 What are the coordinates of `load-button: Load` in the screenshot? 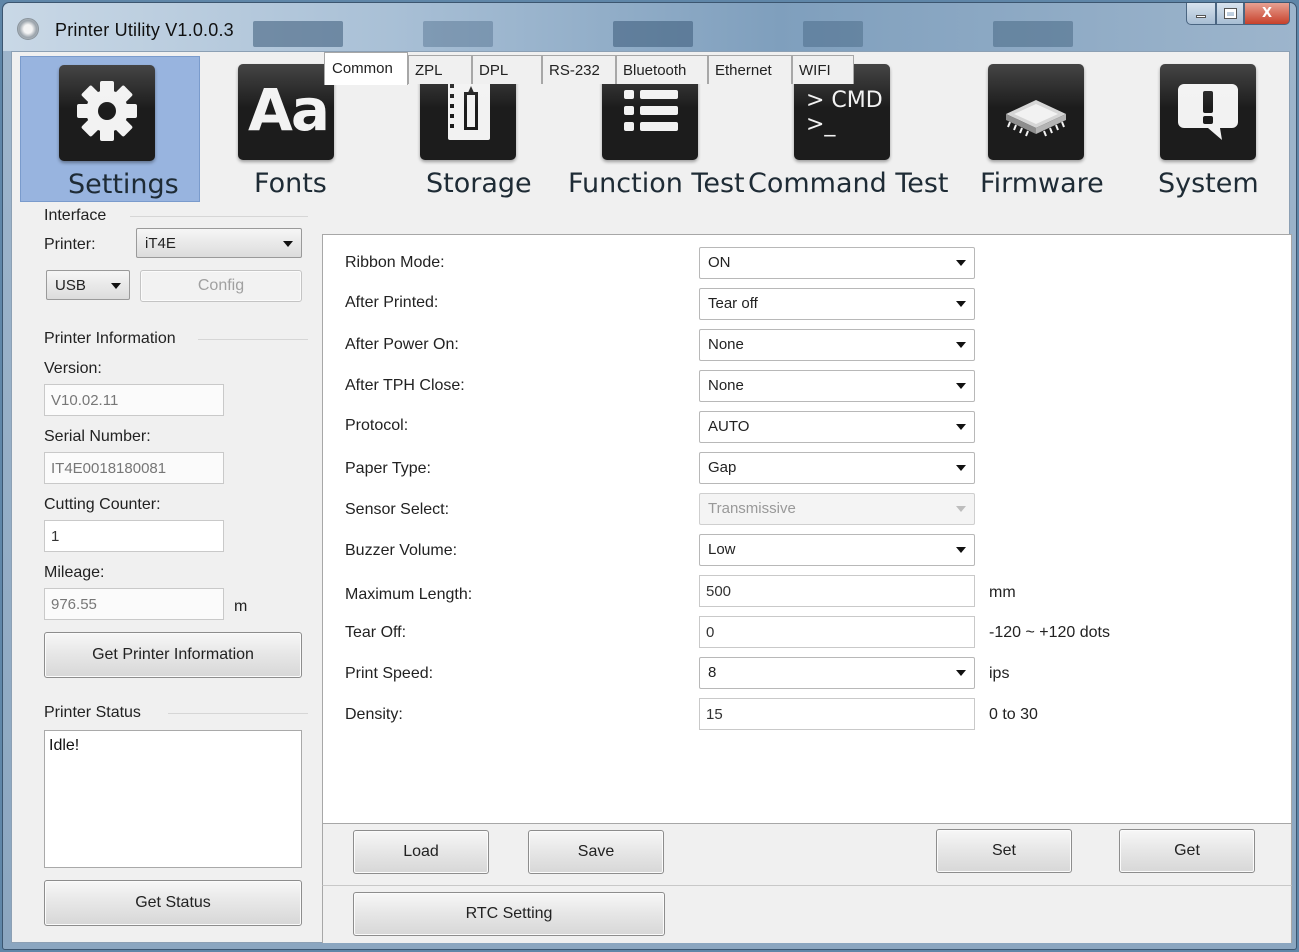 It's located at (421, 852).